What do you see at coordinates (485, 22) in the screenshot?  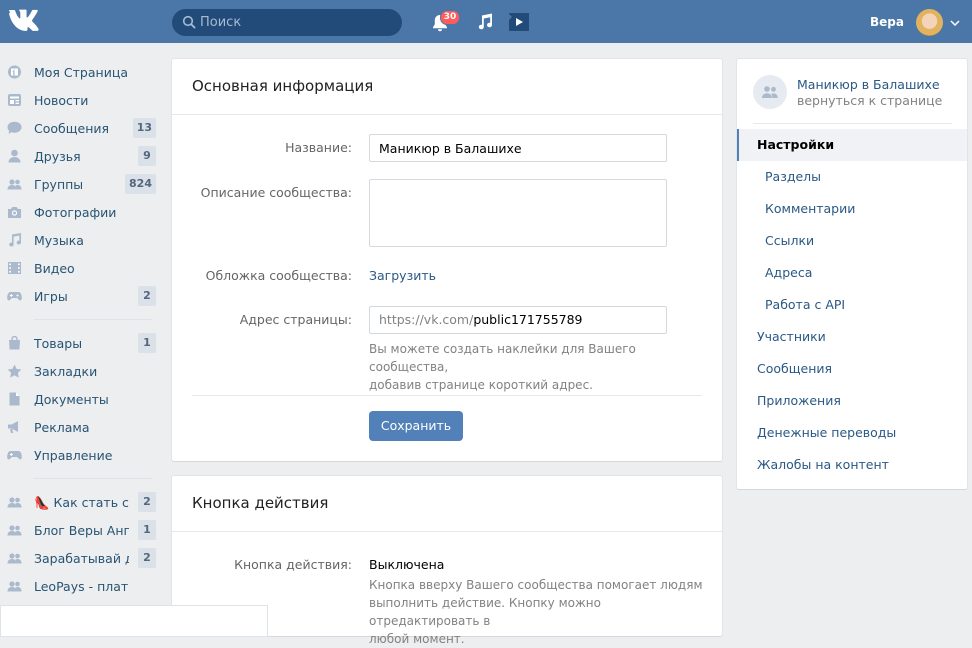 I see `music-icon` at bounding box center [485, 22].